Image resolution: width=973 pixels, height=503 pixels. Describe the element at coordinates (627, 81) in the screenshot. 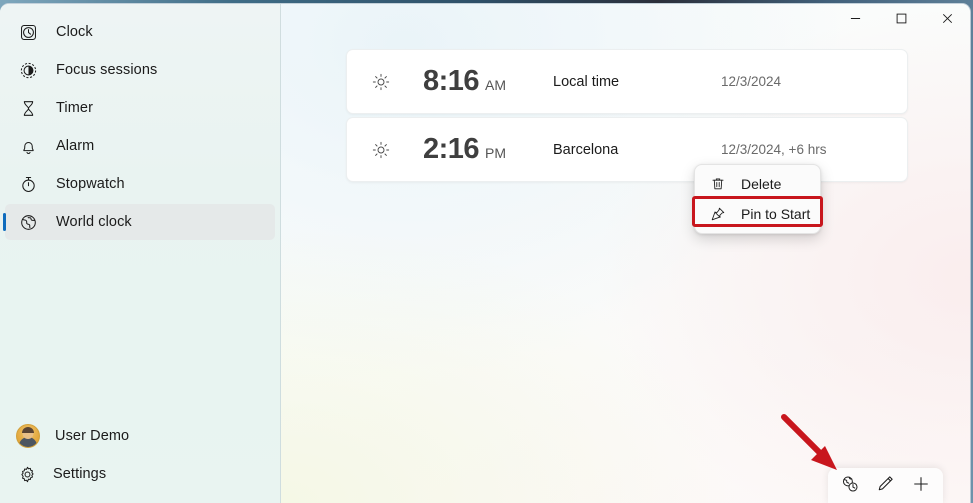

I see `clock-card: 8:16 AM Local time 12/3/2024` at that location.